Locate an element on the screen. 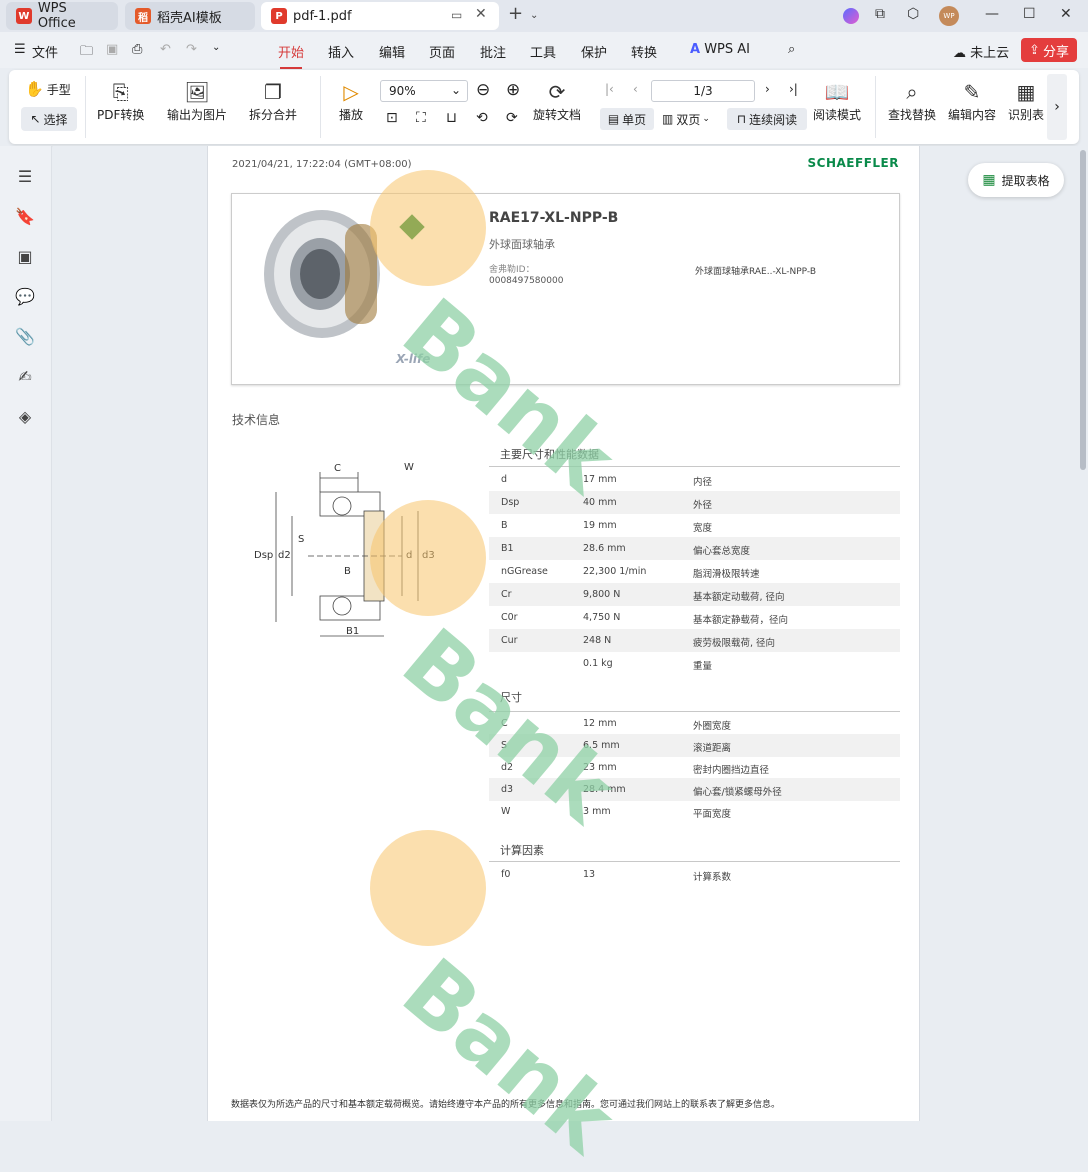 This screenshot has height=1172, width=1088. menu-tab-tools: 工具 is located at coordinates (543, 51).